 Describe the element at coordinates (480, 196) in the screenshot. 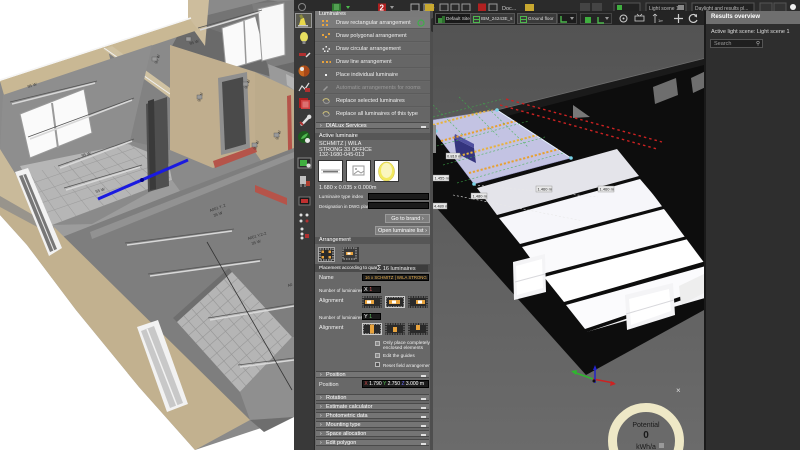

I see `svg-text: 1.480 m` at that location.